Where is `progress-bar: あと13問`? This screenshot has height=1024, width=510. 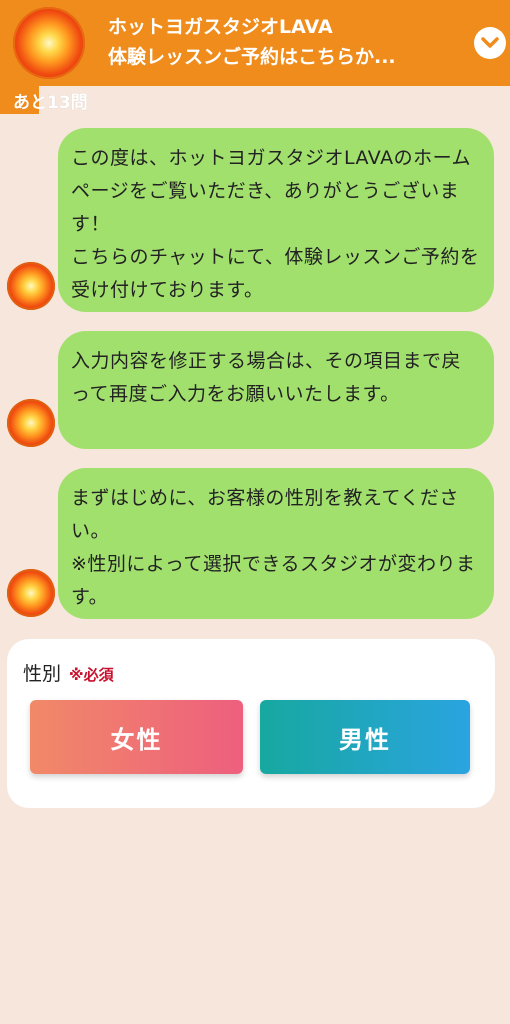
progress-bar: あと13問 is located at coordinates (255, 100).